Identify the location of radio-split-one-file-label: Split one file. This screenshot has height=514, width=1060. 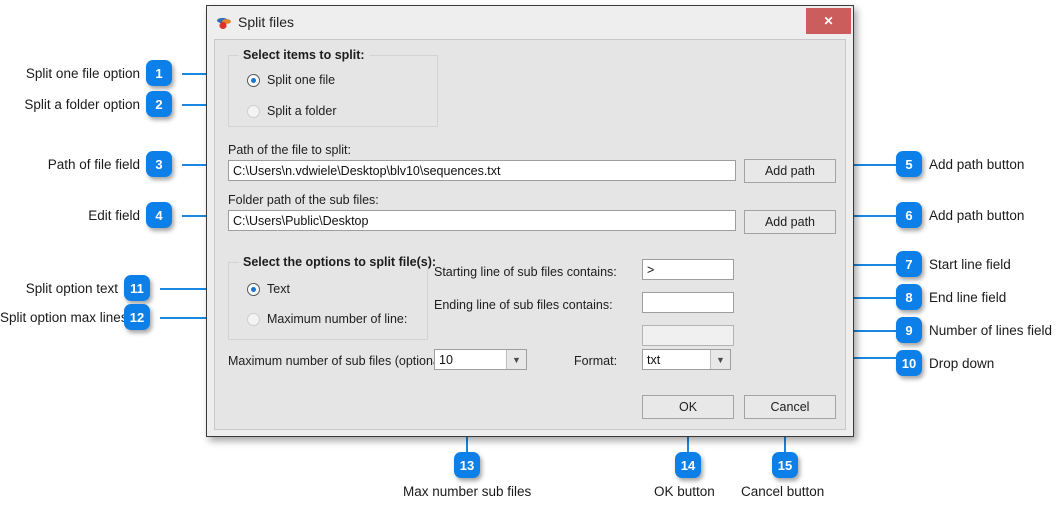
(301, 80).